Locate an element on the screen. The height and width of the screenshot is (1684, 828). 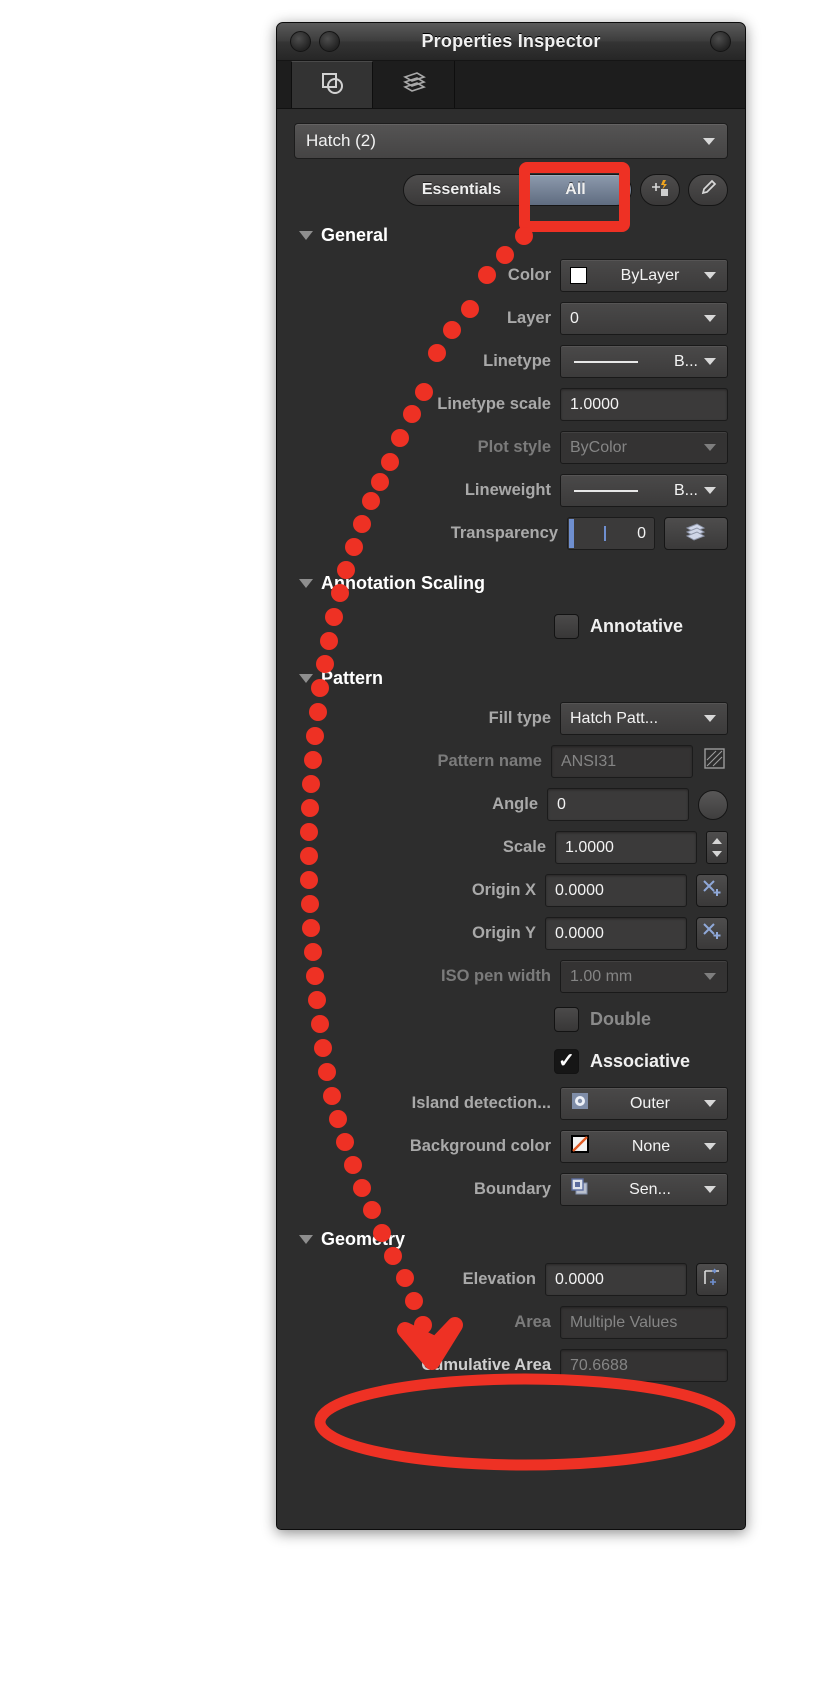
label-area: Area is located at coordinates (532, 1322).